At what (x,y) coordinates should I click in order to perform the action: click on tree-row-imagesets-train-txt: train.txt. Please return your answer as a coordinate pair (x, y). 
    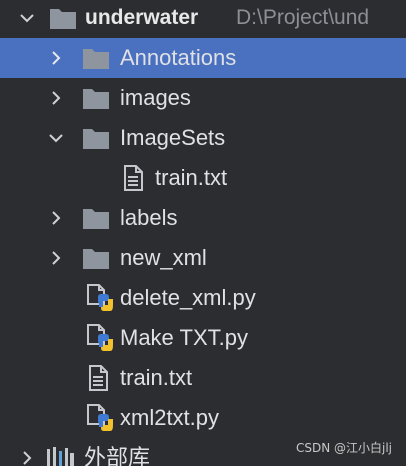
    Looking at the image, I should click on (203, 178).